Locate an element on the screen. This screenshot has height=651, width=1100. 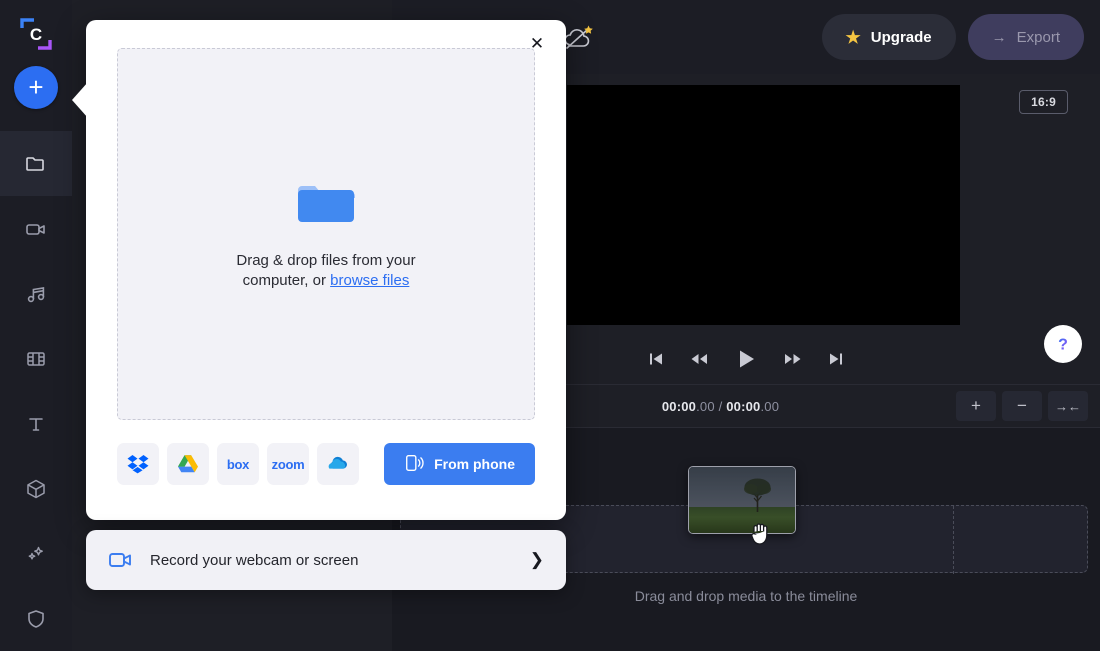
text-t-icon is located at coordinates (36, 424).